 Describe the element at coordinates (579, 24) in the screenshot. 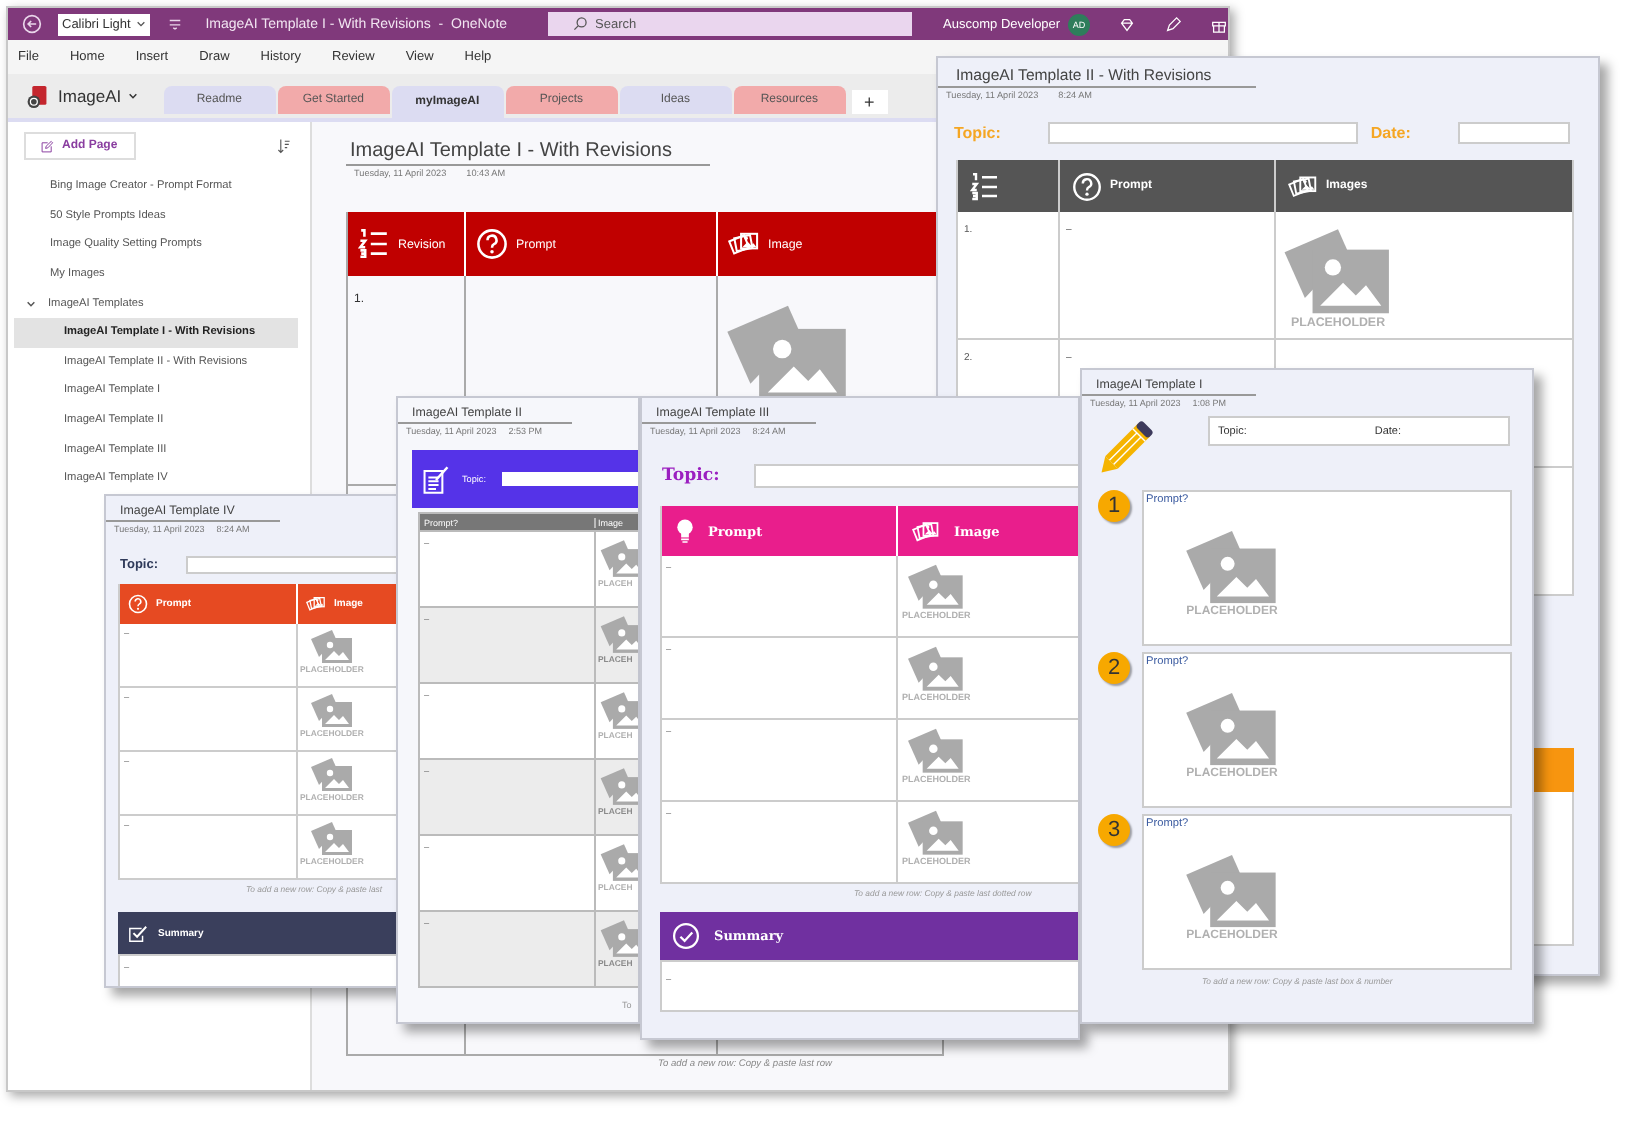

I see `search-icon` at that location.